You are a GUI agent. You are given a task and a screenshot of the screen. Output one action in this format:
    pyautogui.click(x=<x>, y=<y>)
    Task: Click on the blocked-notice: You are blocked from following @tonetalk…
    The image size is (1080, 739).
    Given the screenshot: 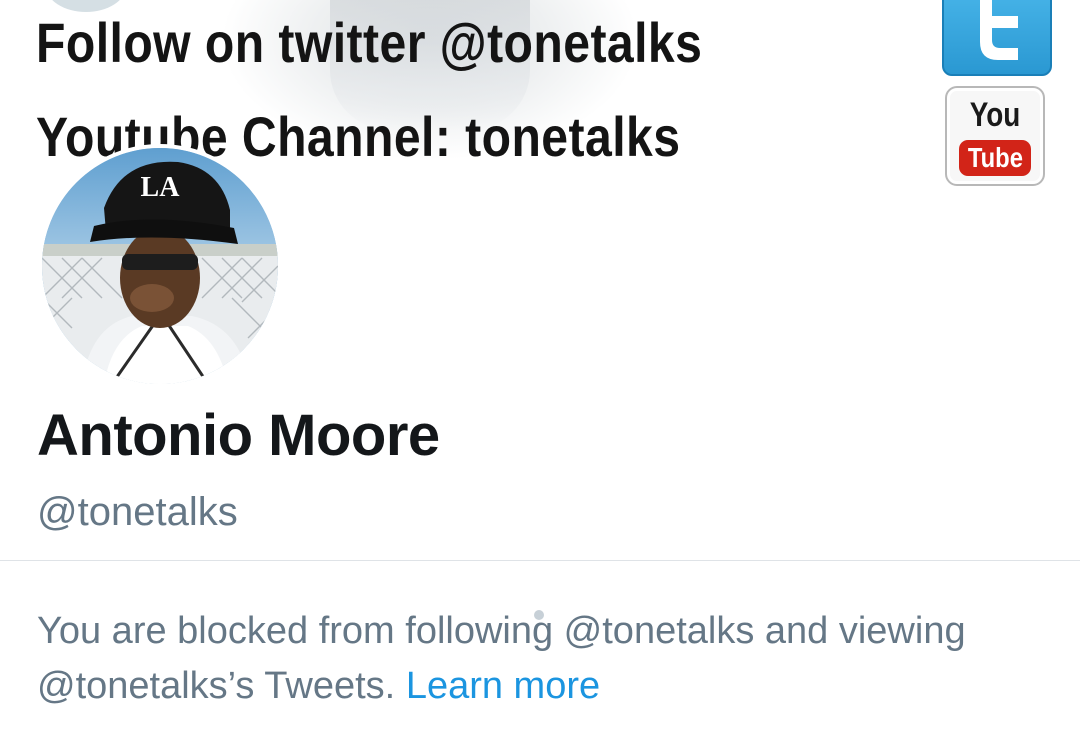 What is the action you would take?
    pyautogui.click(x=537, y=659)
    